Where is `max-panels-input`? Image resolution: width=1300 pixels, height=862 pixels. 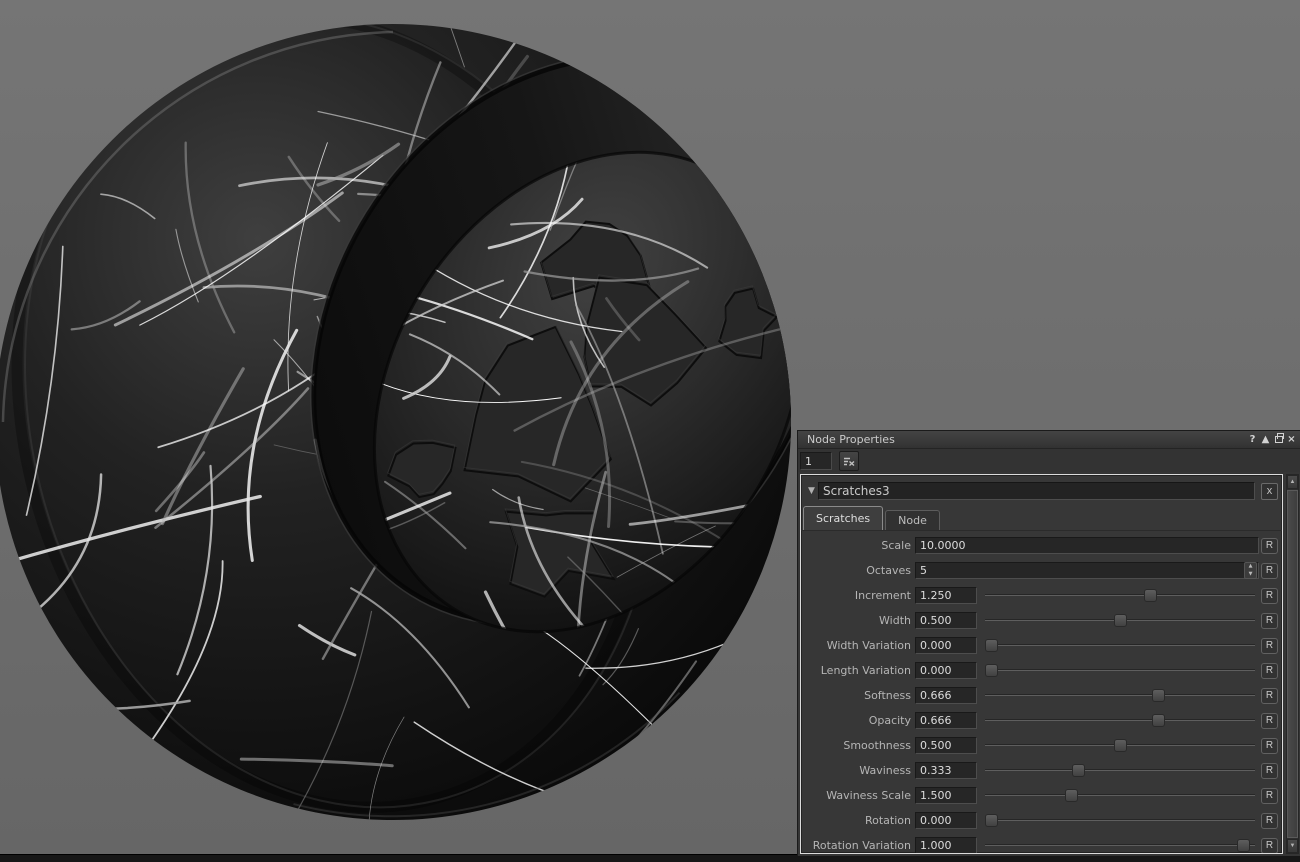 max-panels-input is located at coordinates (816, 461).